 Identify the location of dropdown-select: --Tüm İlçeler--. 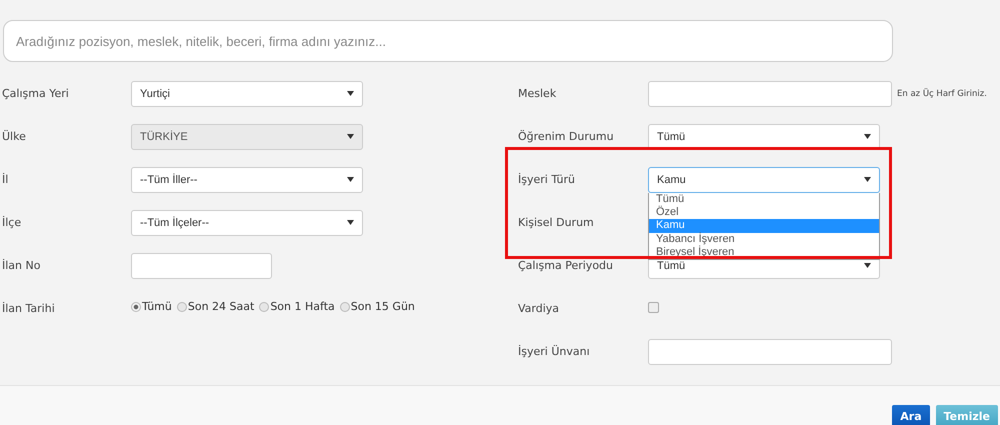
(247, 223).